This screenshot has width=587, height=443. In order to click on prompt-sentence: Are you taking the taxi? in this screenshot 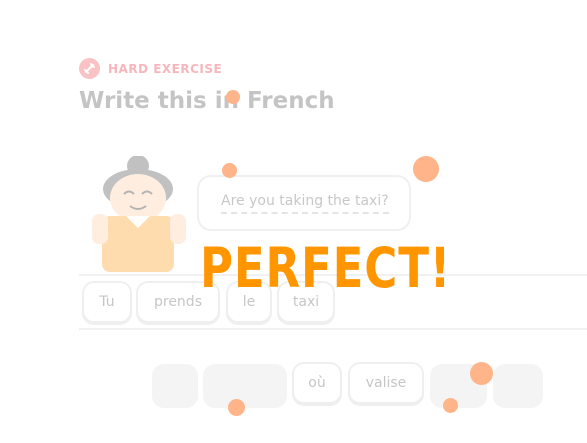, I will do `click(305, 203)`.